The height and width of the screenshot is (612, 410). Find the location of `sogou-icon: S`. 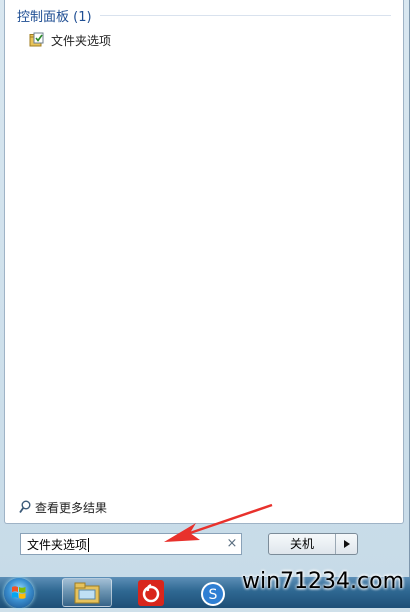

sogou-icon: S is located at coordinates (213, 593).